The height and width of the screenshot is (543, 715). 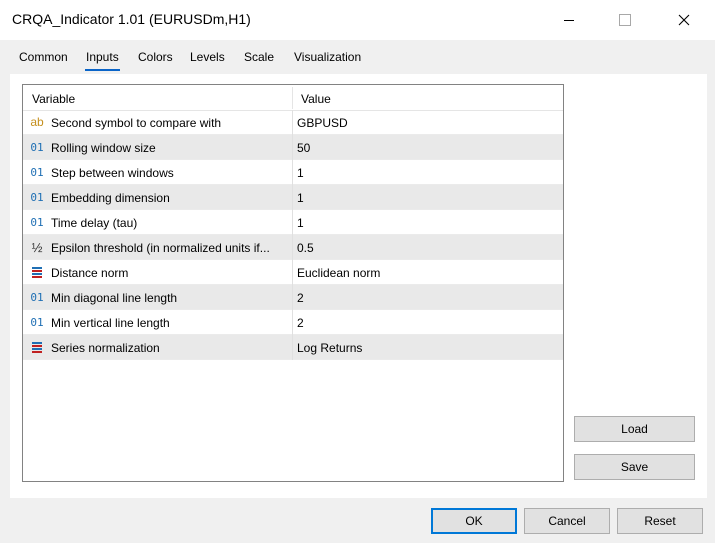 I want to click on table-row: 01 Min diagonal line length 2, so click(x=293, y=297).